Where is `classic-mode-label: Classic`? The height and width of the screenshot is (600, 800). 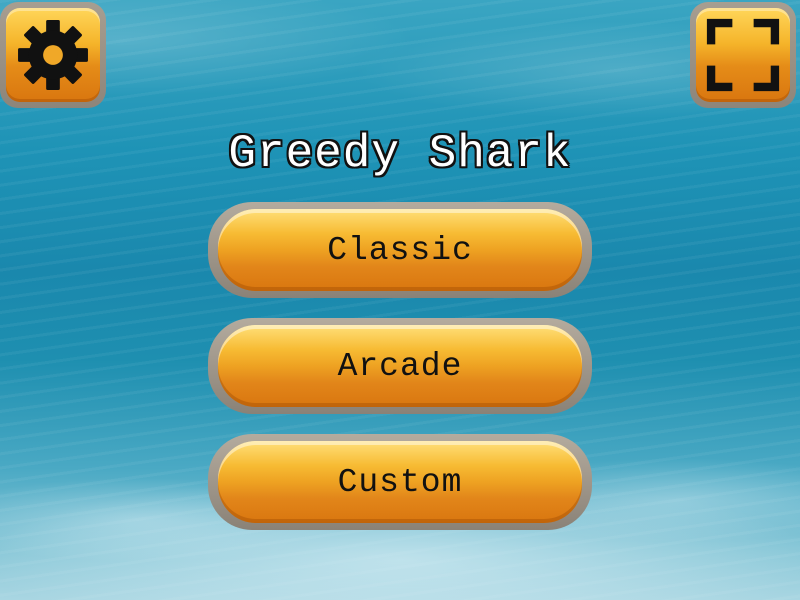
classic-mode-label: Classic is located at coordinates (400, 250).